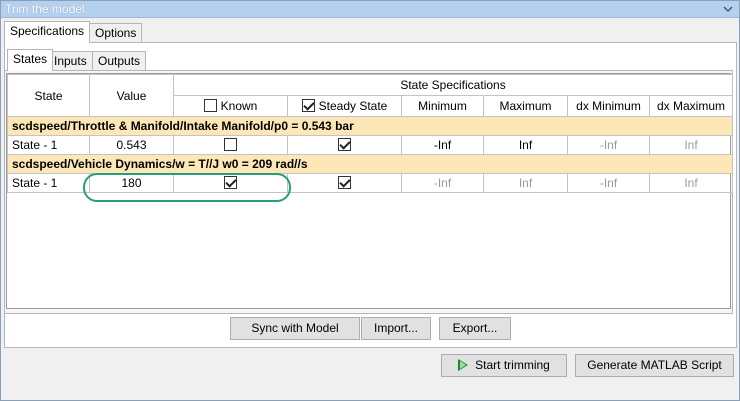 The width and height of the screenshot is (740, 401). What do you see at coordinates (48, 95) in the screenshot?
I see `column-header-state: State` at bounding box center [48, 95].